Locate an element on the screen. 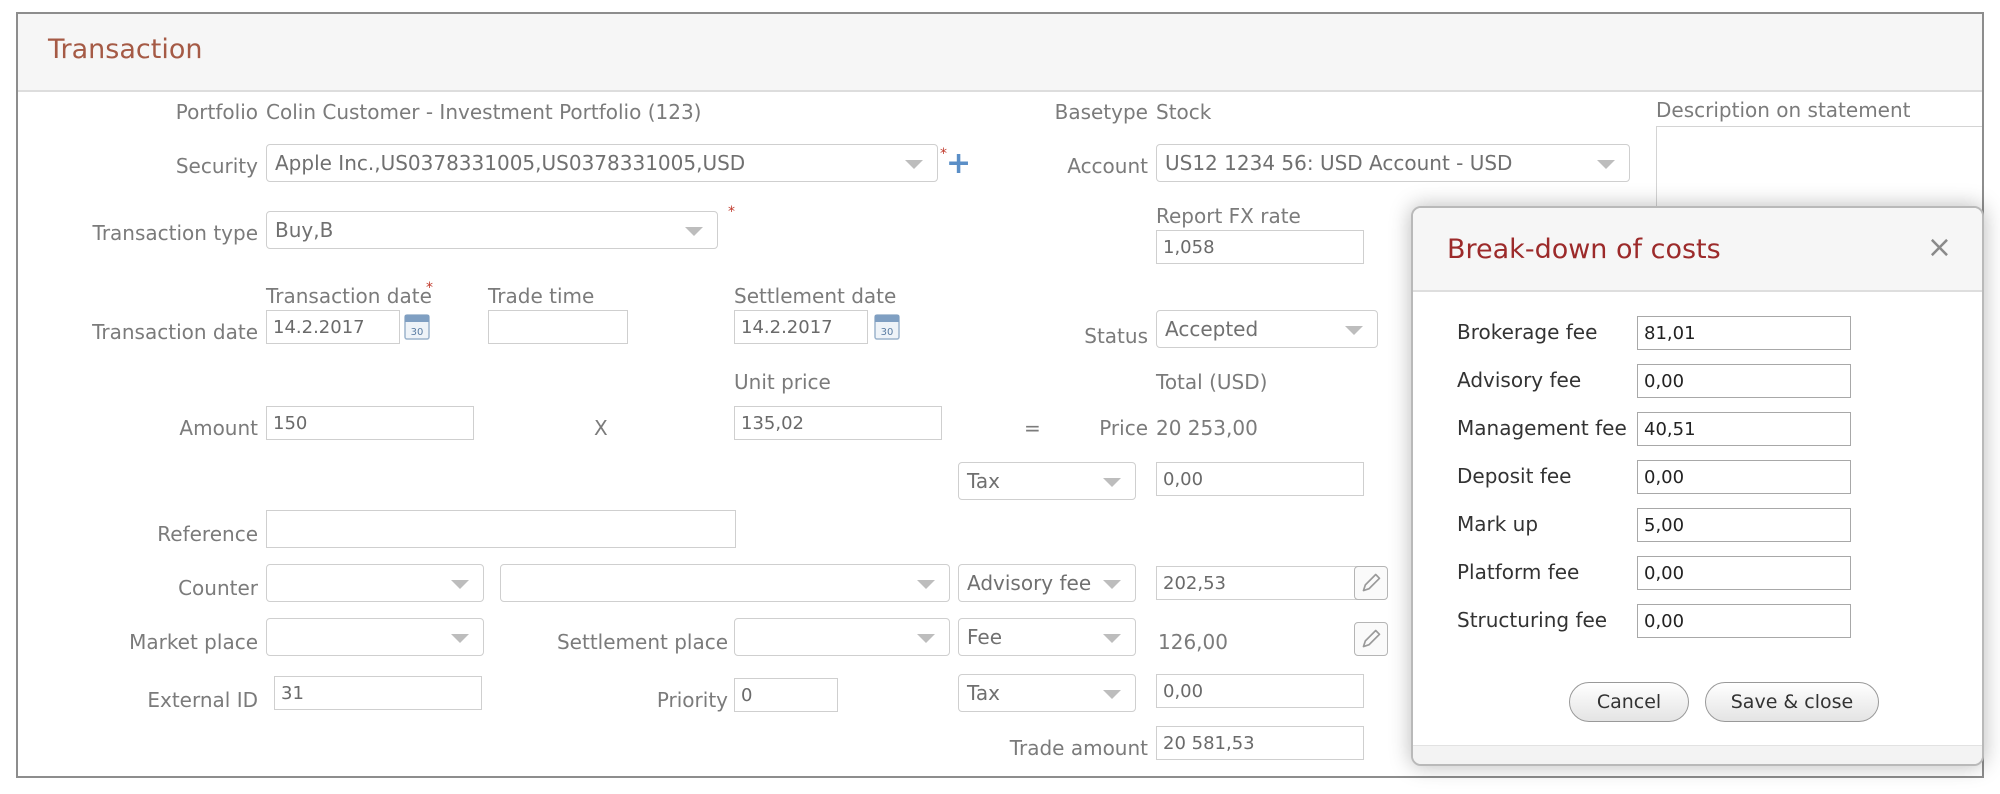 This screenshot has width=2000, height=794. advisory-fee-select: Advisory fee is located at coordinates (1047, 583).